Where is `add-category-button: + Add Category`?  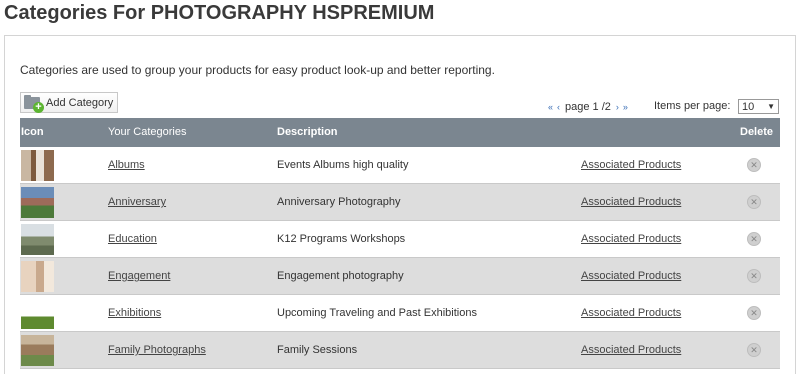 add-category-button: + Add Category is located at coordinates (69, 102).